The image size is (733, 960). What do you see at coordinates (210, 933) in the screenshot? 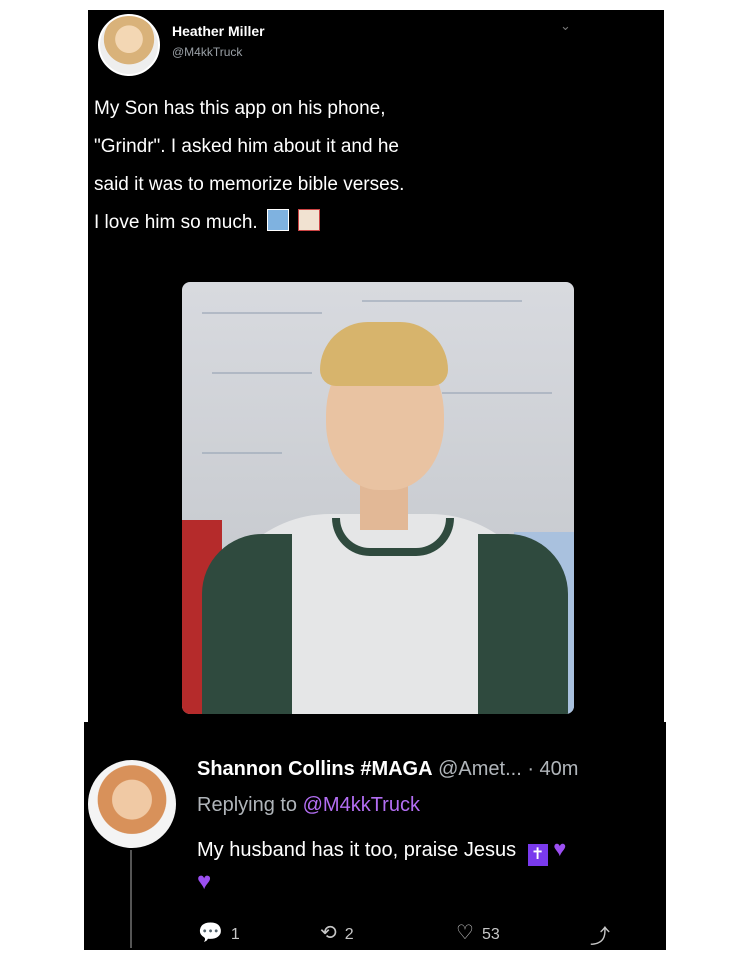
I see `reply-icon: 💬` at bounding box center [210, 933].